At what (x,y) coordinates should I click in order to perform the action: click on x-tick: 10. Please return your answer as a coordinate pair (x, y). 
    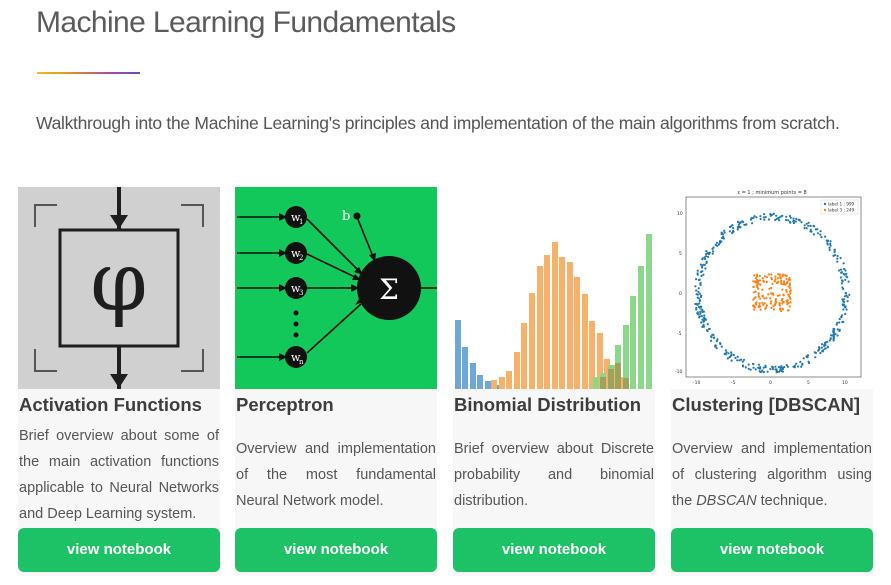
    Looking at the image, I should click on (845, 383).